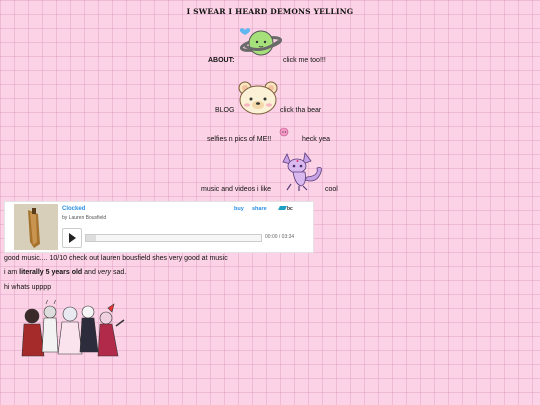  I want to click on share-button: share, so click(259, 209).